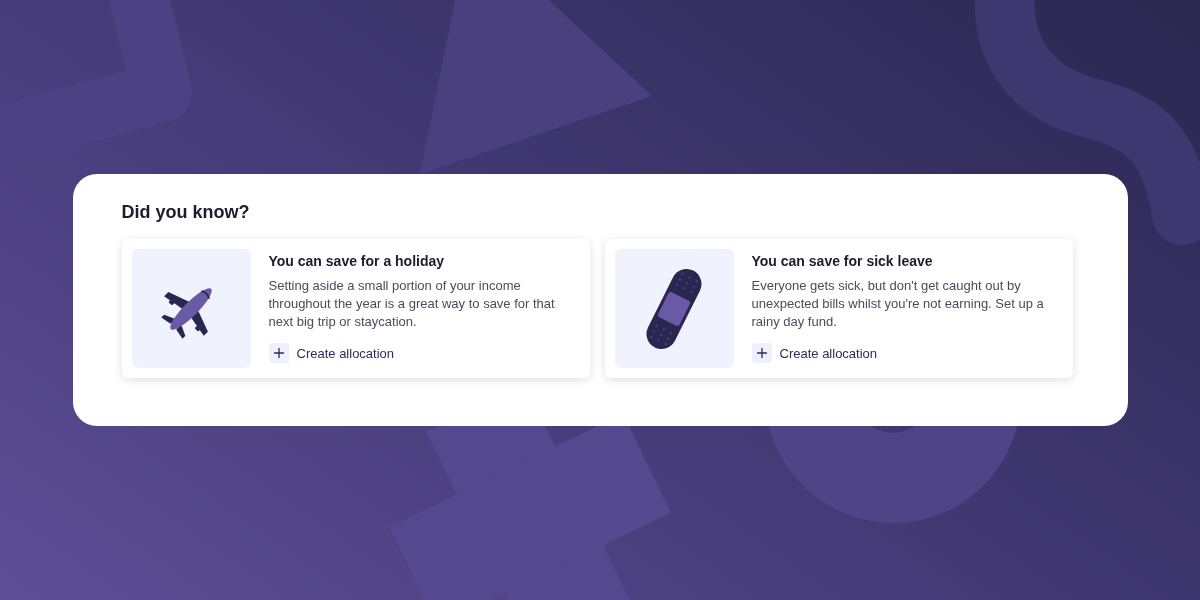  Describe the element at coordinates (412, 304) in the screenshot. I see `card-description: Setting aside a small portion of your income throughout the year is a great way to save for that next big trip or staycation.` at that location.